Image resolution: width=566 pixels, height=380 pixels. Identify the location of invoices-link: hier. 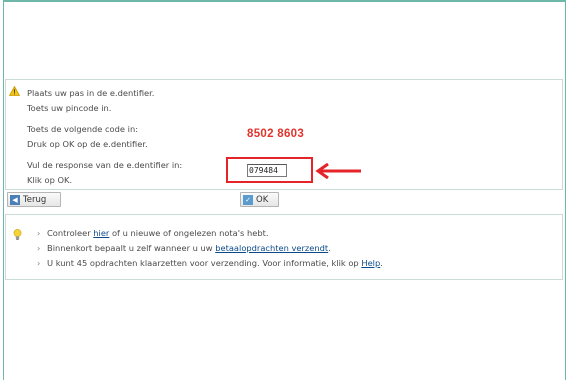
(101, 233).